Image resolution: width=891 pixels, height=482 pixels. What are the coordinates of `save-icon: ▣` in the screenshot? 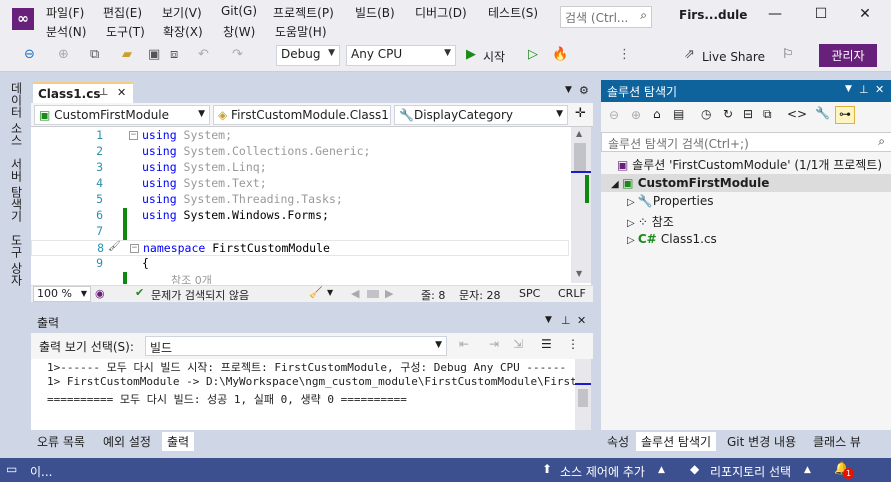 It's located at (154, 54).